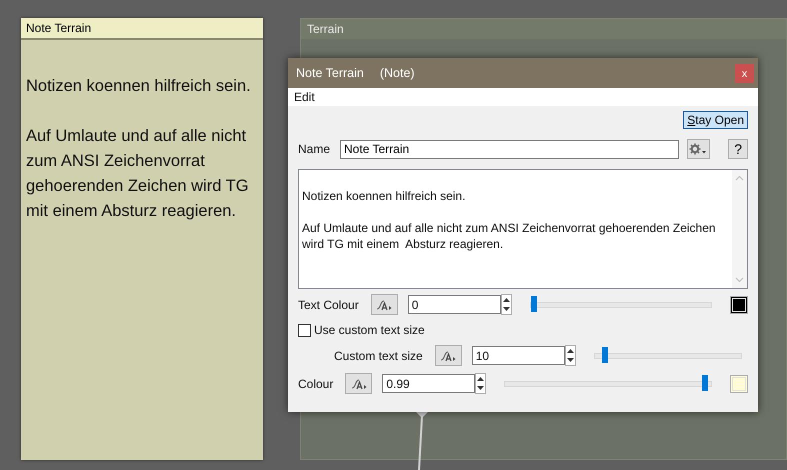 This screenshot has width=787, height=470. I want to click on checkbox, so click(304, 330).